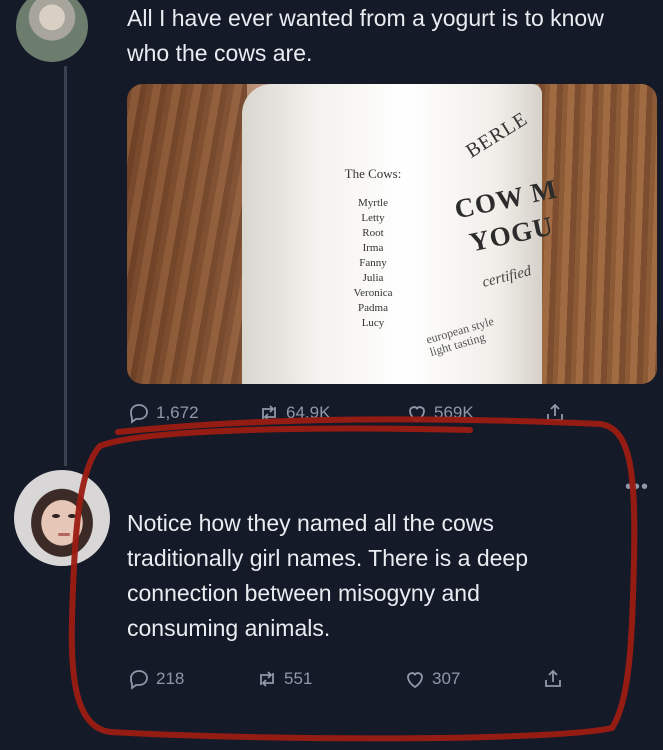 This screenshot has width=663, height=750. Describe the element at coordinates (308, 412) in the screenshot. I see `retweet-count: 64.9K` at that location.